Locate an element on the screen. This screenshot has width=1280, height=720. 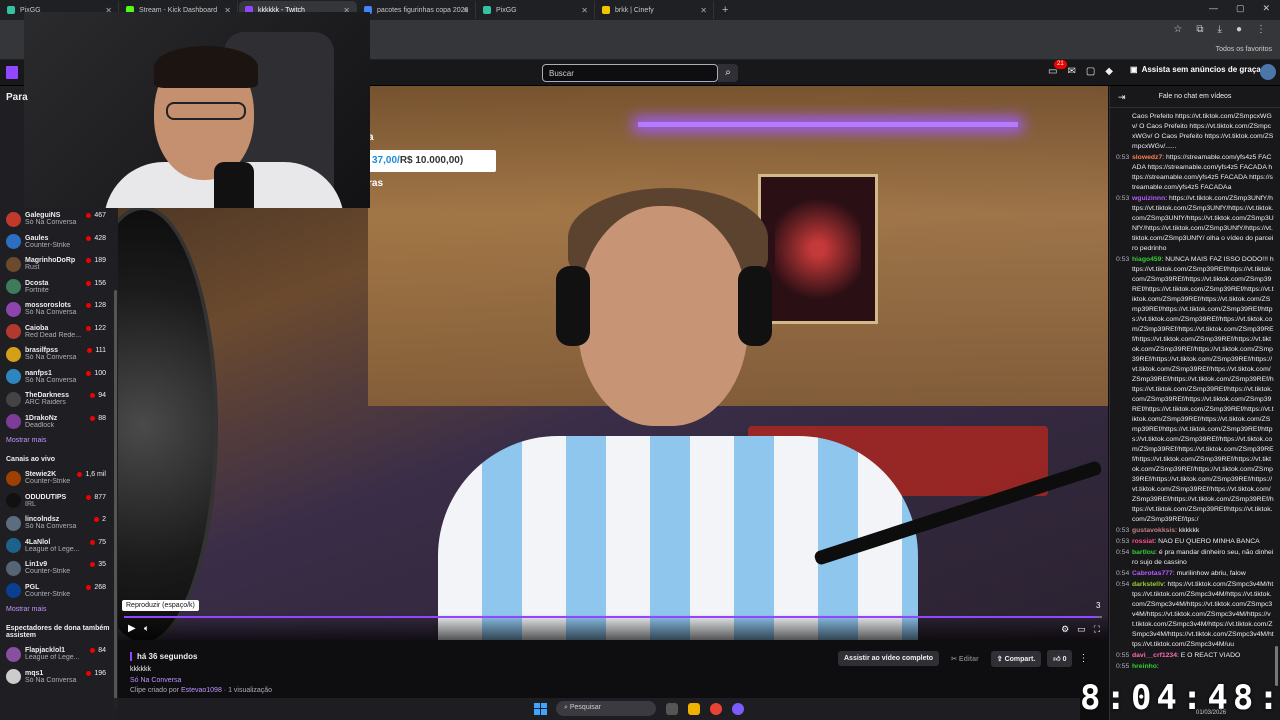
sidebar-scrollbar is located at coordinates (115, 500).